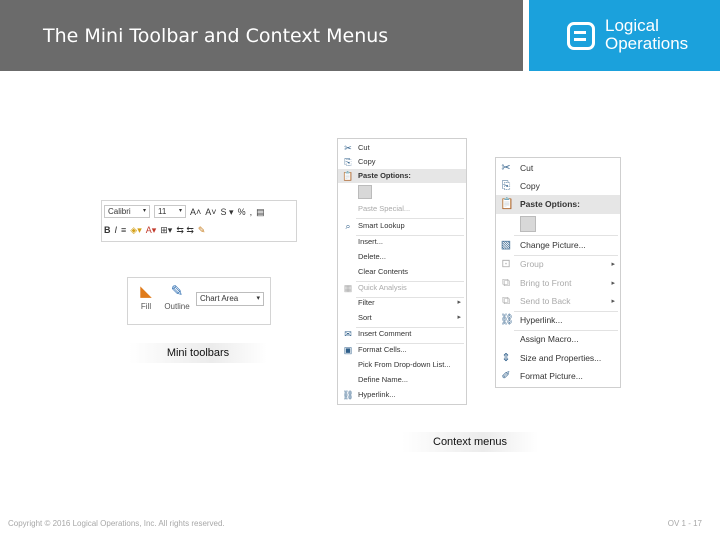 The image size is (720, 540). I want to click on send-back-icon: ⧉, so click(506, 301).